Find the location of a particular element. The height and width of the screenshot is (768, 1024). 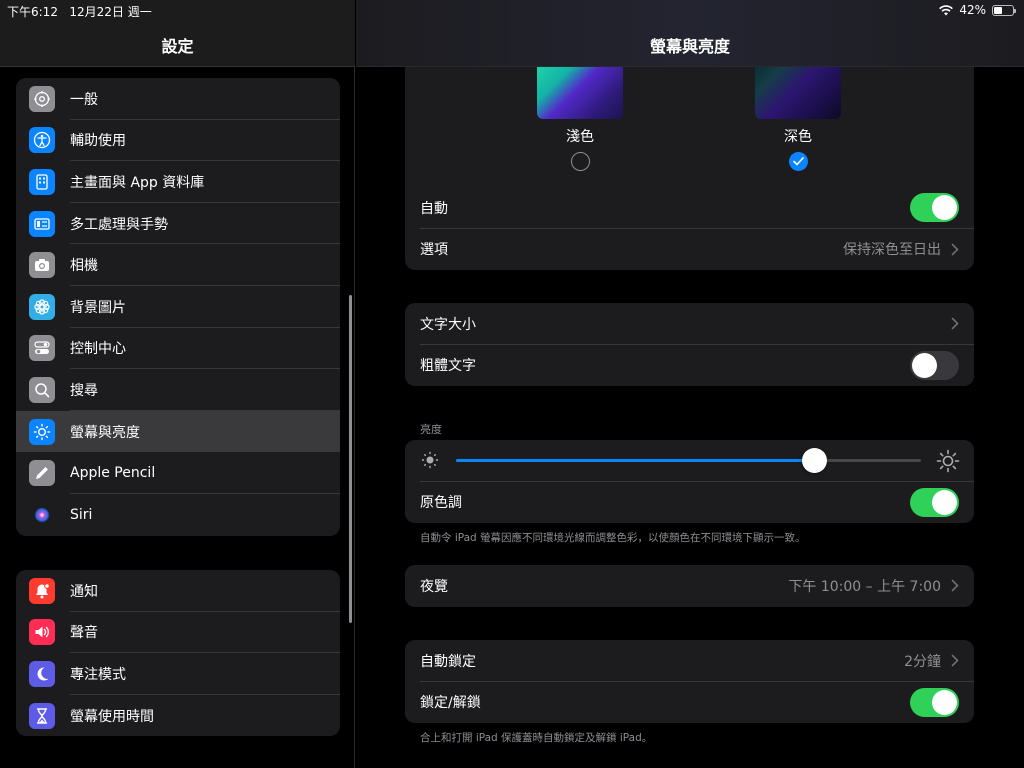

night-shift-row: 夜覽 下午 10:00 – 上午 7:00 is located at coordinates (689, 586).